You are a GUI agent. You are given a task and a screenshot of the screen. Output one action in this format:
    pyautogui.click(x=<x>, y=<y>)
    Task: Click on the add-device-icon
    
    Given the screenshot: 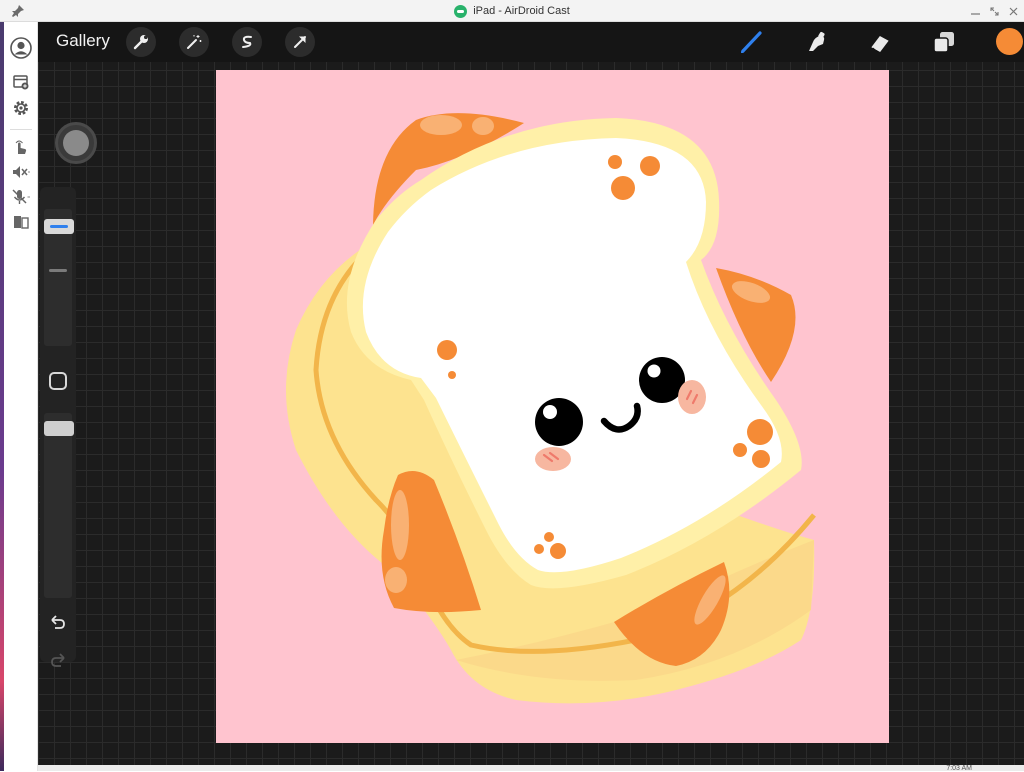 What is the action you would take?
    pyautogui.click(x=21, y=82)
    